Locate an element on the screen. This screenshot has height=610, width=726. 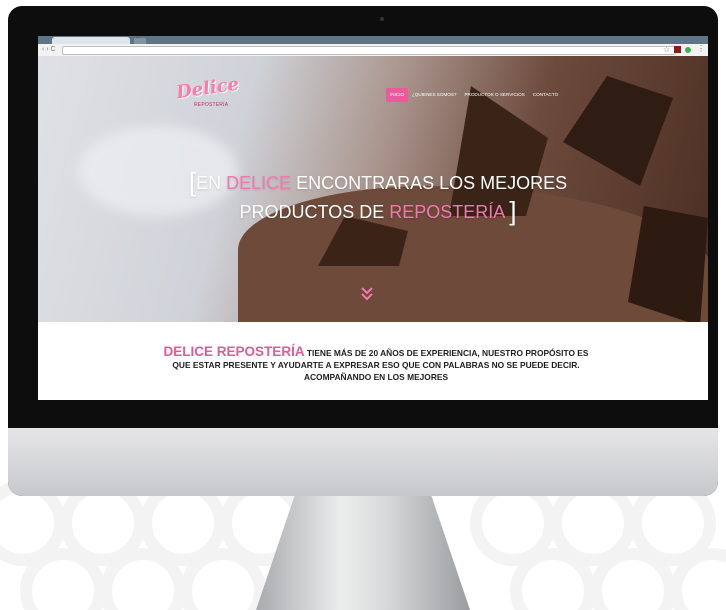
headline-brand: DELICE is located at coordinates (259, 183).